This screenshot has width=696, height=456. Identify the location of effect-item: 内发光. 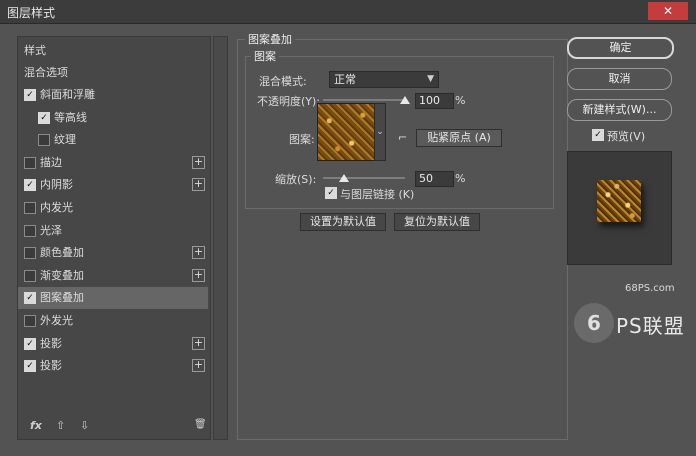
(113, 208).